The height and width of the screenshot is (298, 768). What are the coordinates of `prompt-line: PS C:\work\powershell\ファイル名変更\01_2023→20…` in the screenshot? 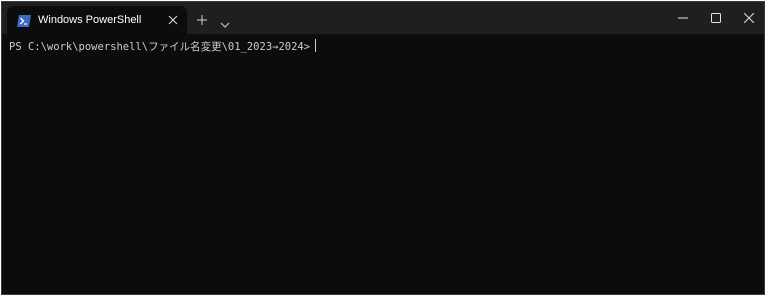 It's located at (163, 46).